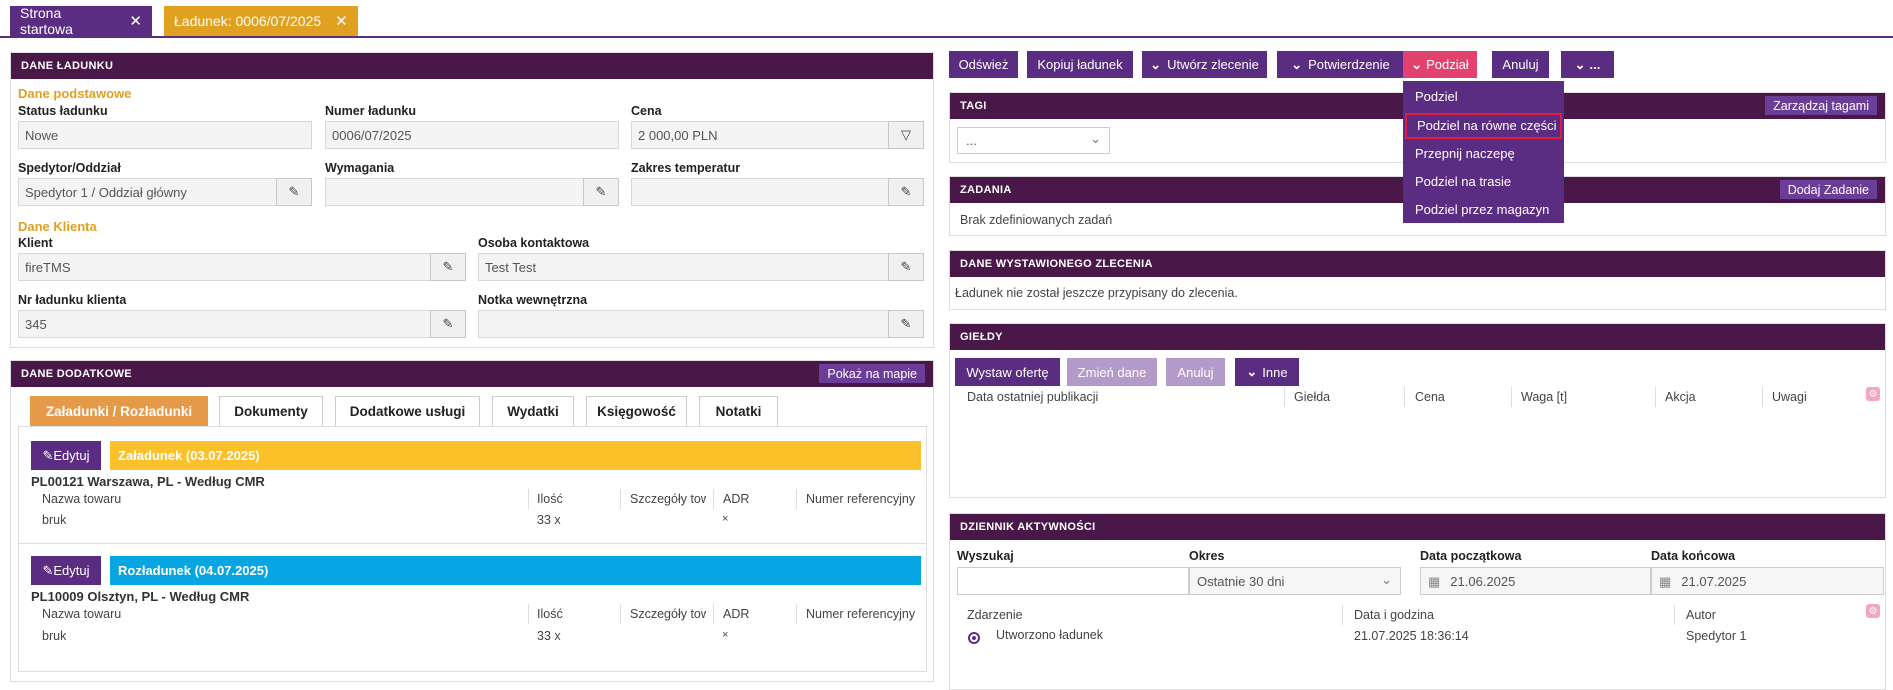  I want to click on tab-documents: Dokumenty, so click(271, 411).